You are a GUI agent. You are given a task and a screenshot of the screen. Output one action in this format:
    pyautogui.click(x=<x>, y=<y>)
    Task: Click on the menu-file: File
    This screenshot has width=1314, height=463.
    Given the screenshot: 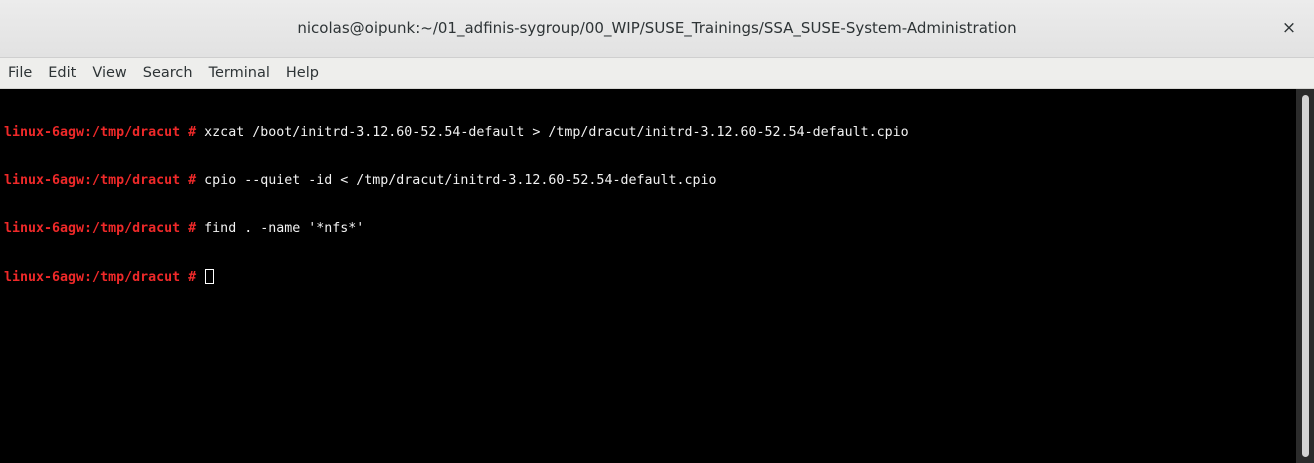 What is the action you would take?
    pyautogui.click(x=20, y=73)
    